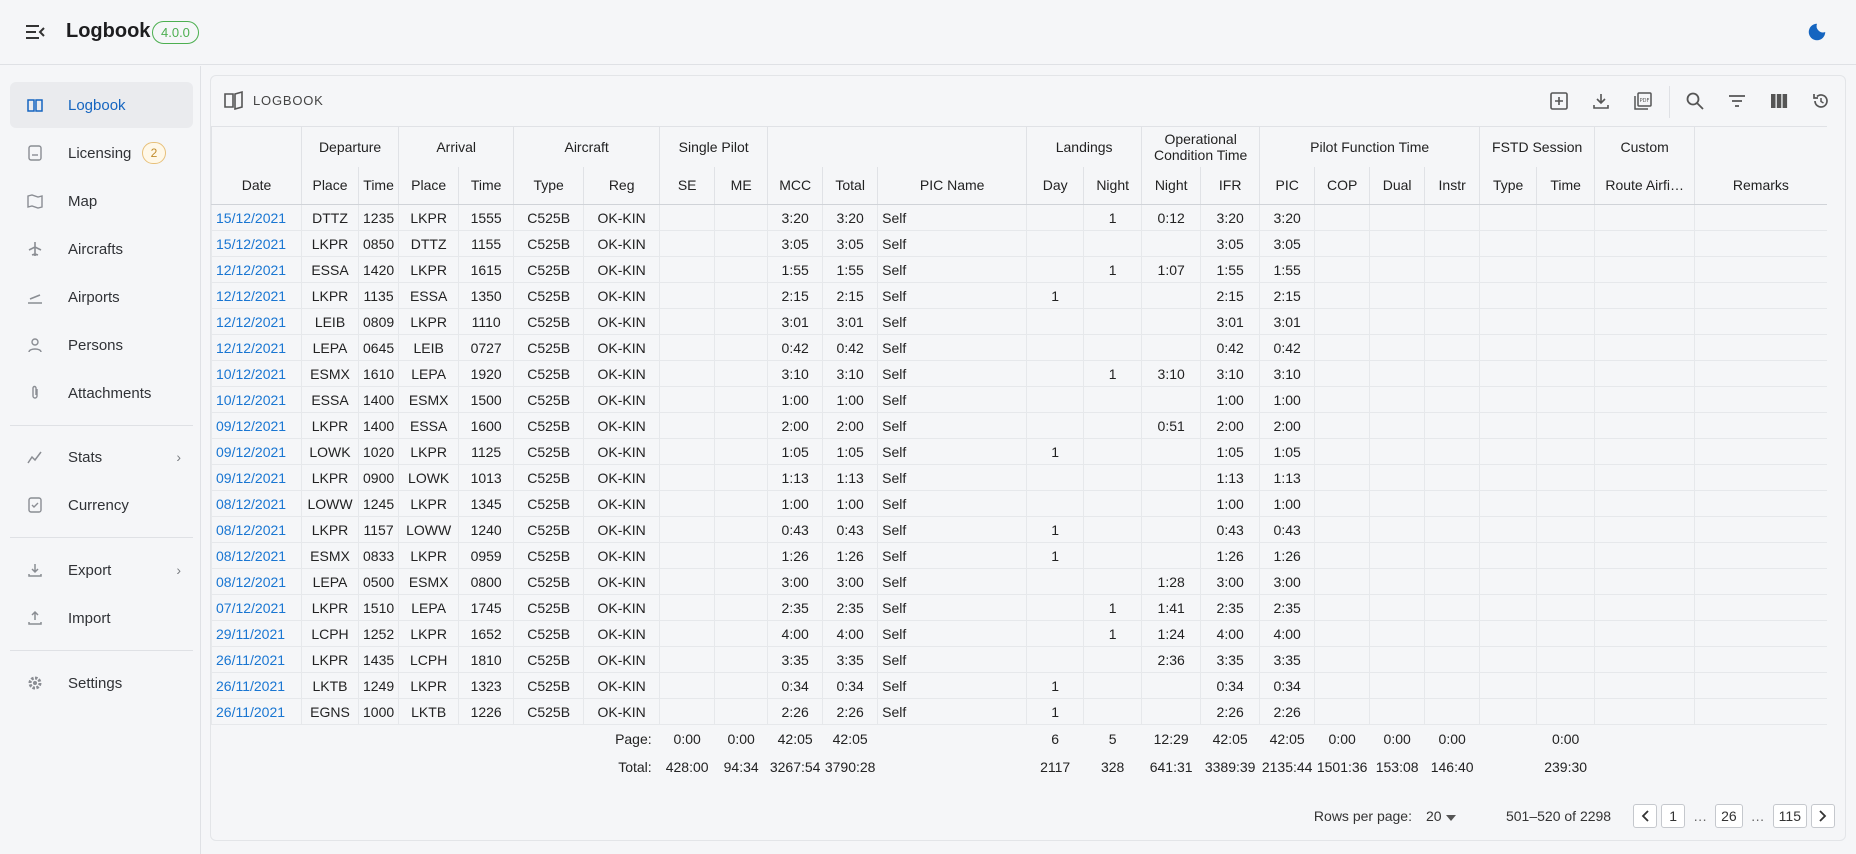 Image resolution: width=1856 pixels, height=854 pixels. What do you see at coordinates (1760, 185) in the screenshot?
I see `column-header: Remarks` at bounding box center [1760, 185].